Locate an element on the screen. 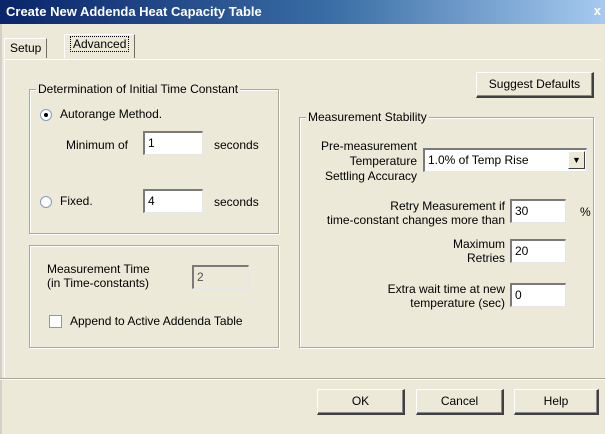 The image size is (605, 434). tab-setup: Setup is located at coordinates (26, 48).